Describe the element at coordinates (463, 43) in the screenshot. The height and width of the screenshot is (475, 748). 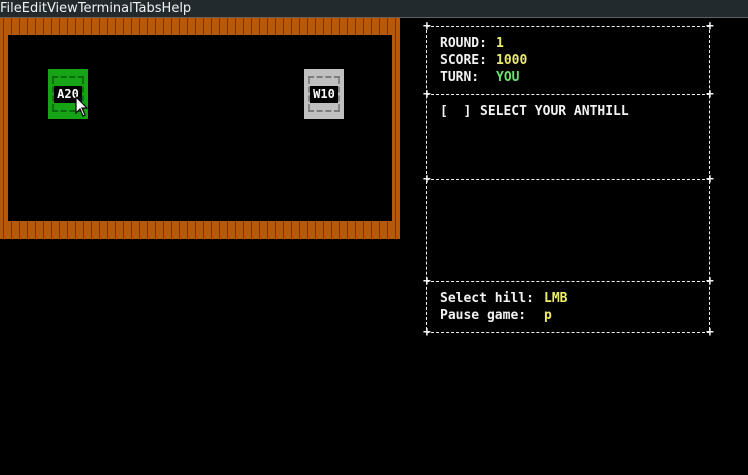
I see `round-label: ROUND:` at that location.